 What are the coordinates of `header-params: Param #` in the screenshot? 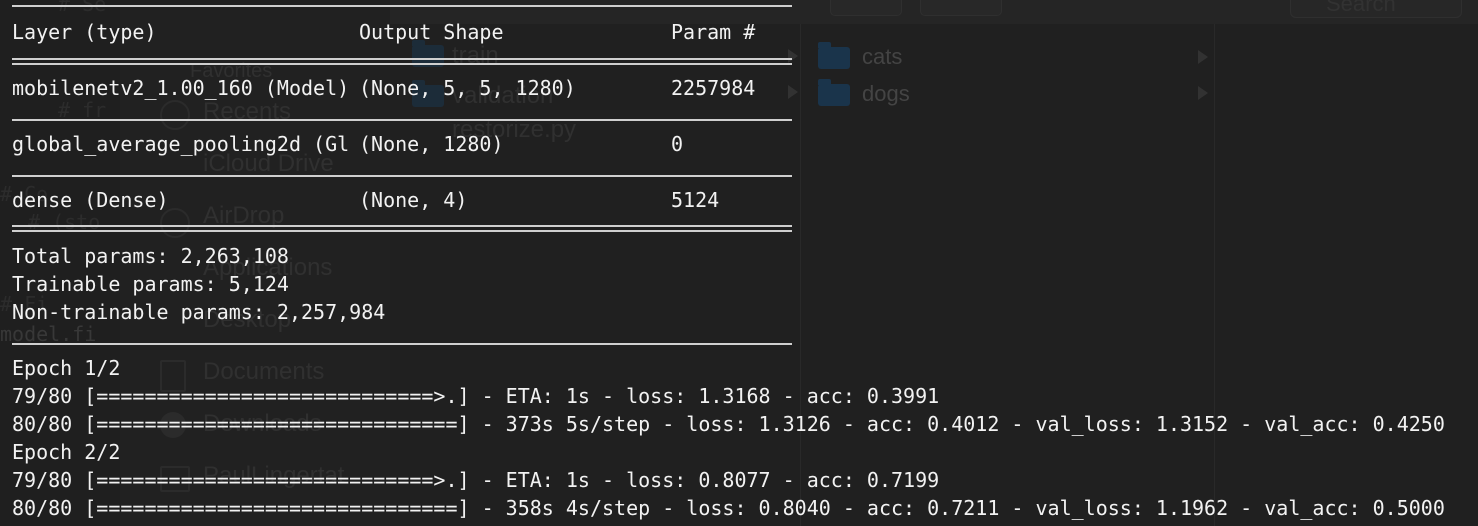 It's located at (713, 32).